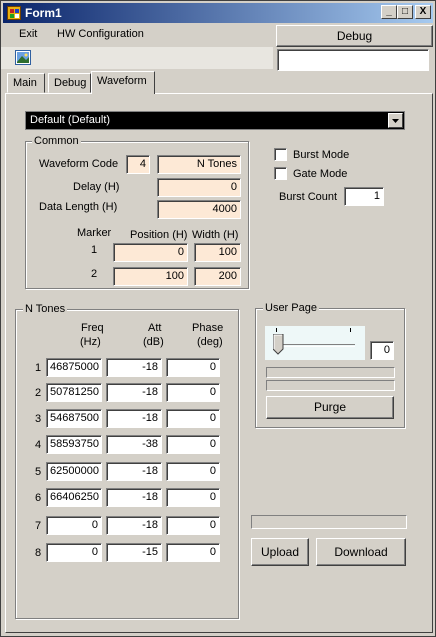 Image resolution: width=436 pixels, height=637 pixels. I want to click on toolbar, so click(137, 58).